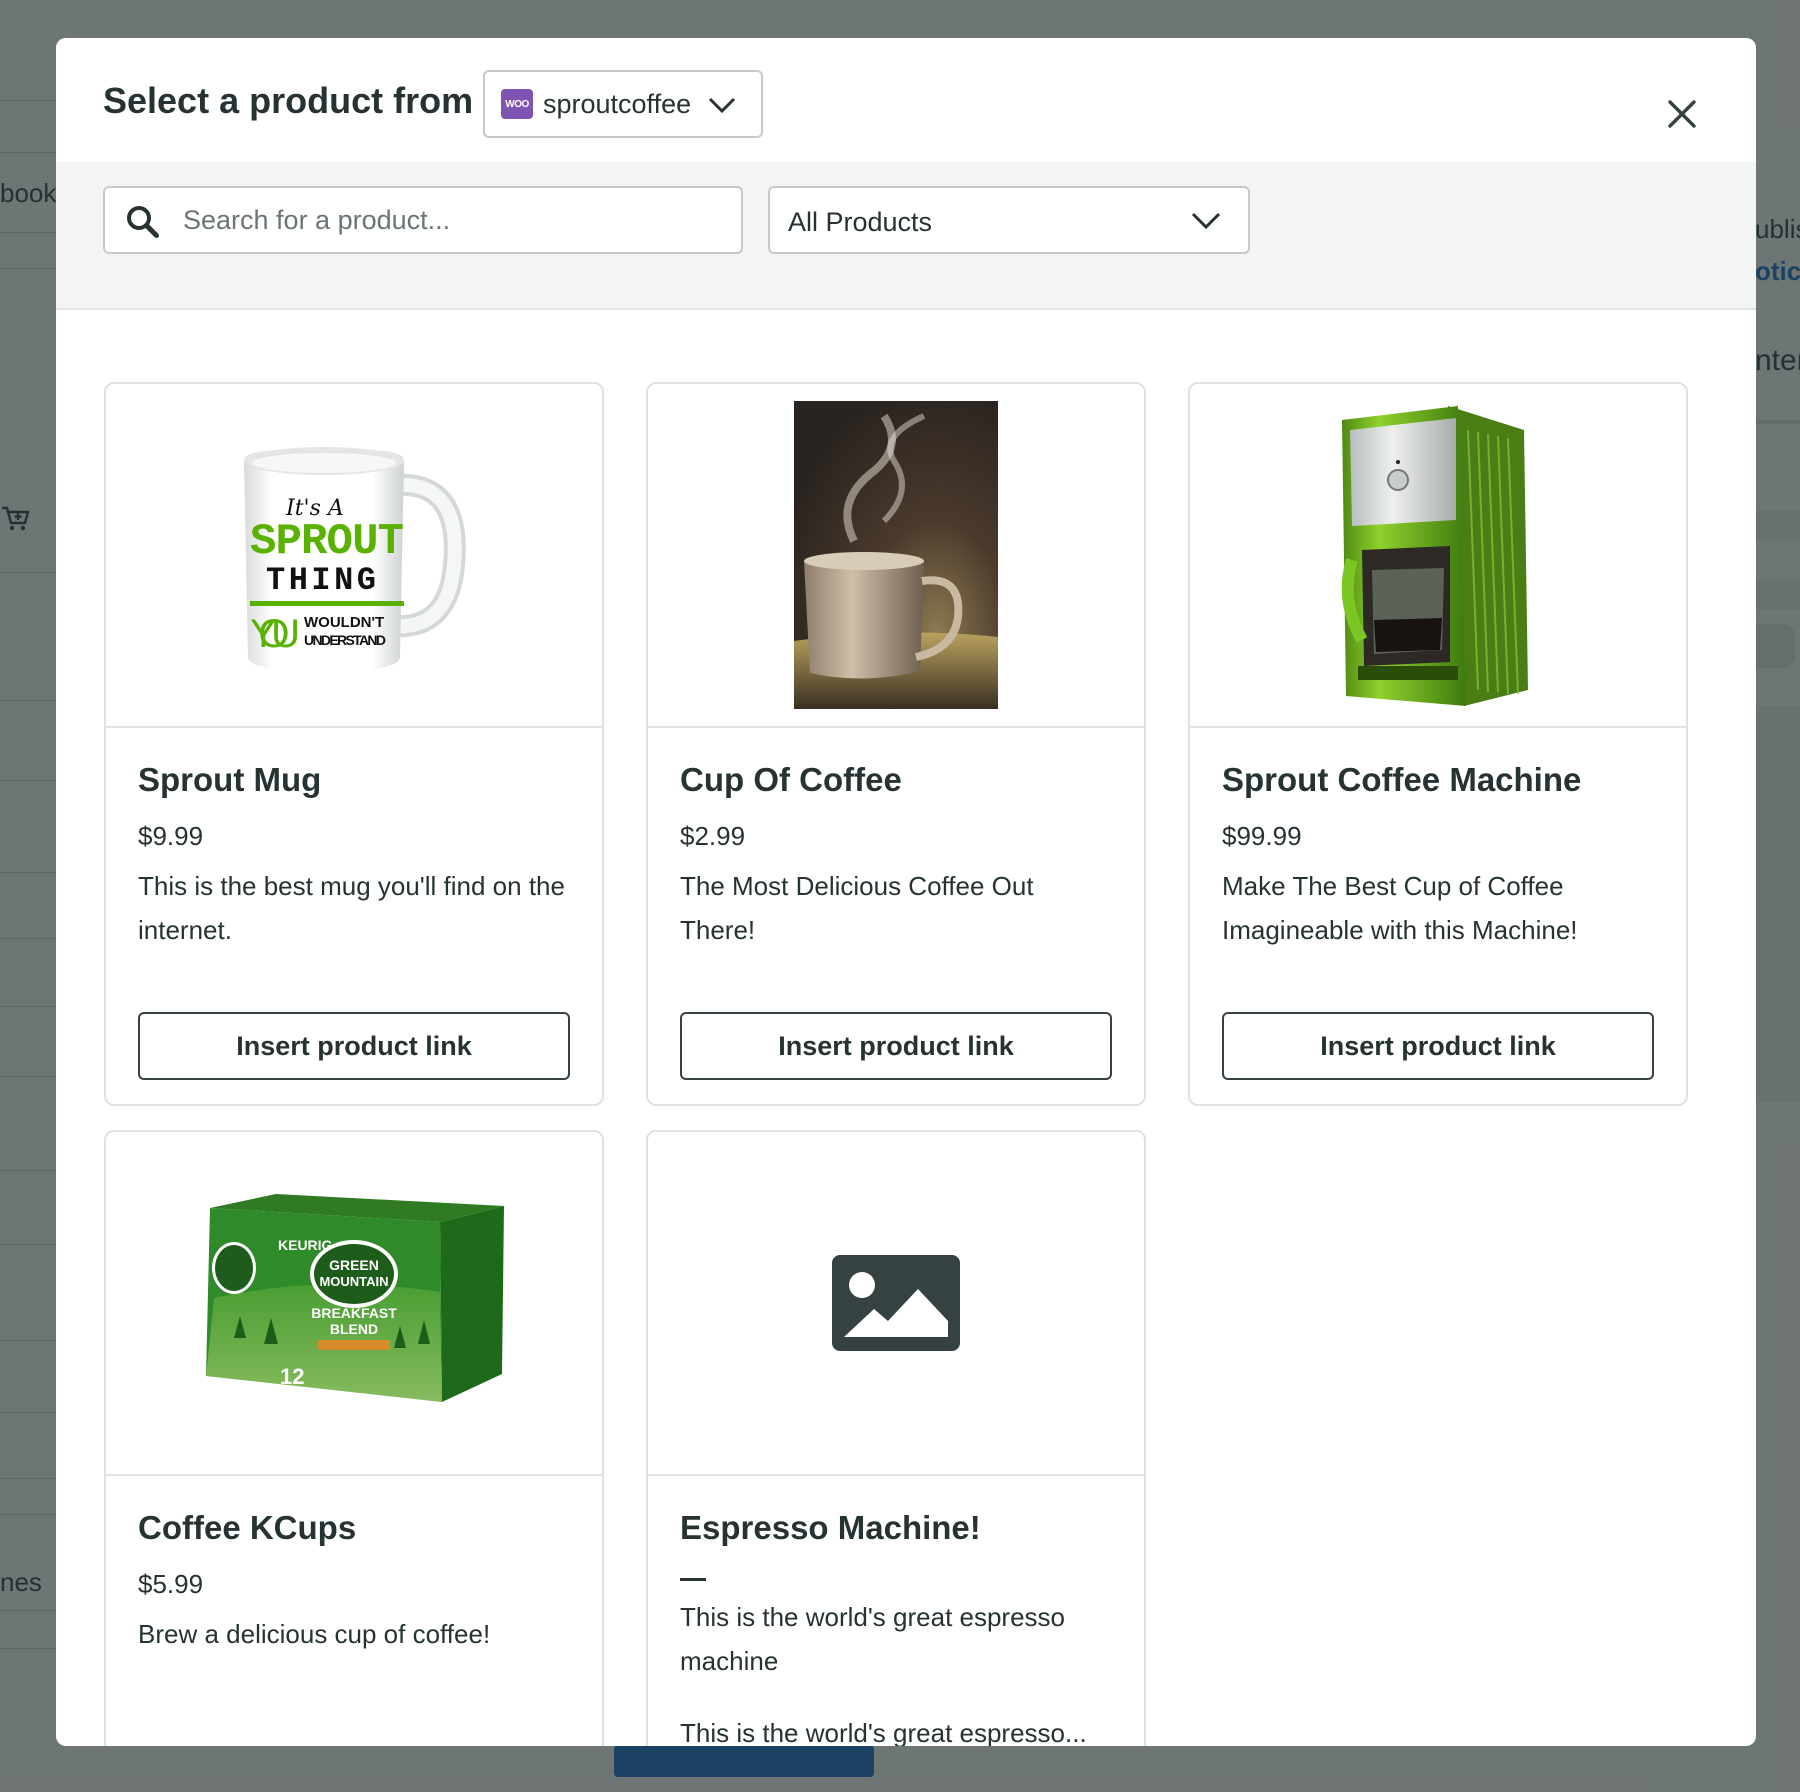  What do you see at coordinates (171, 1584) in the screenshot?
I see `product-price: $5.99` at bounding box center [171, 1584].